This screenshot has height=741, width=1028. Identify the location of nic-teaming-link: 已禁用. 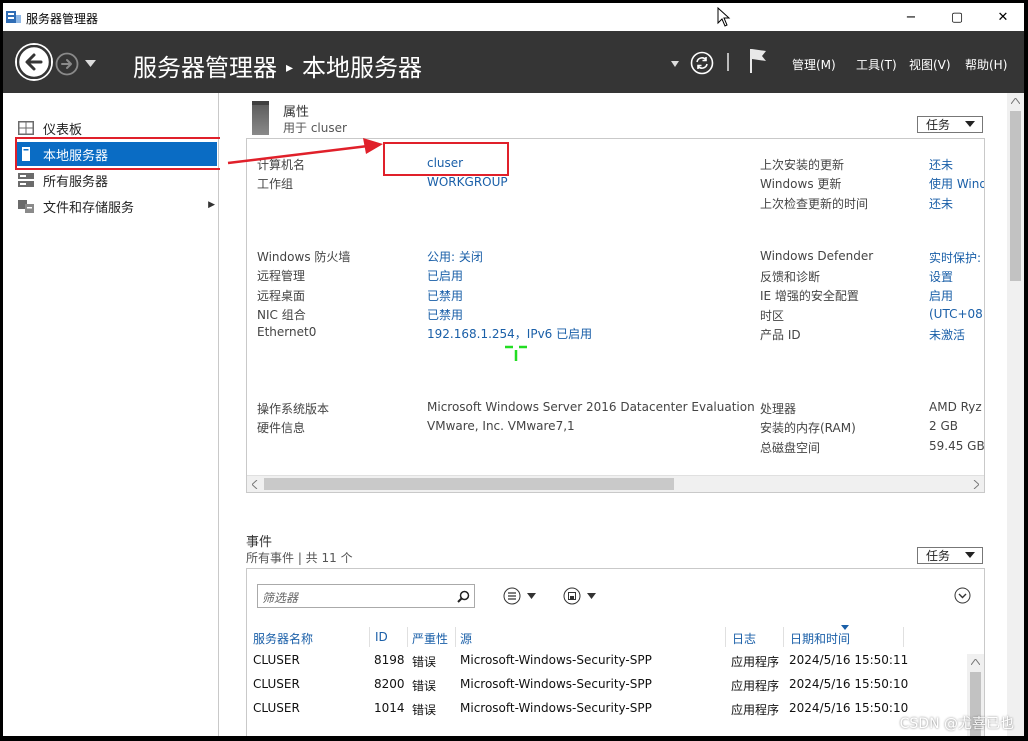
(445, 314).